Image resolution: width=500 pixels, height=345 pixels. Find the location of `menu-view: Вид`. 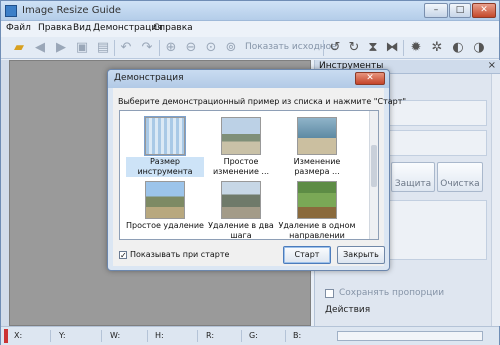

menu-view: Вид is located at coordinates (82, 28).